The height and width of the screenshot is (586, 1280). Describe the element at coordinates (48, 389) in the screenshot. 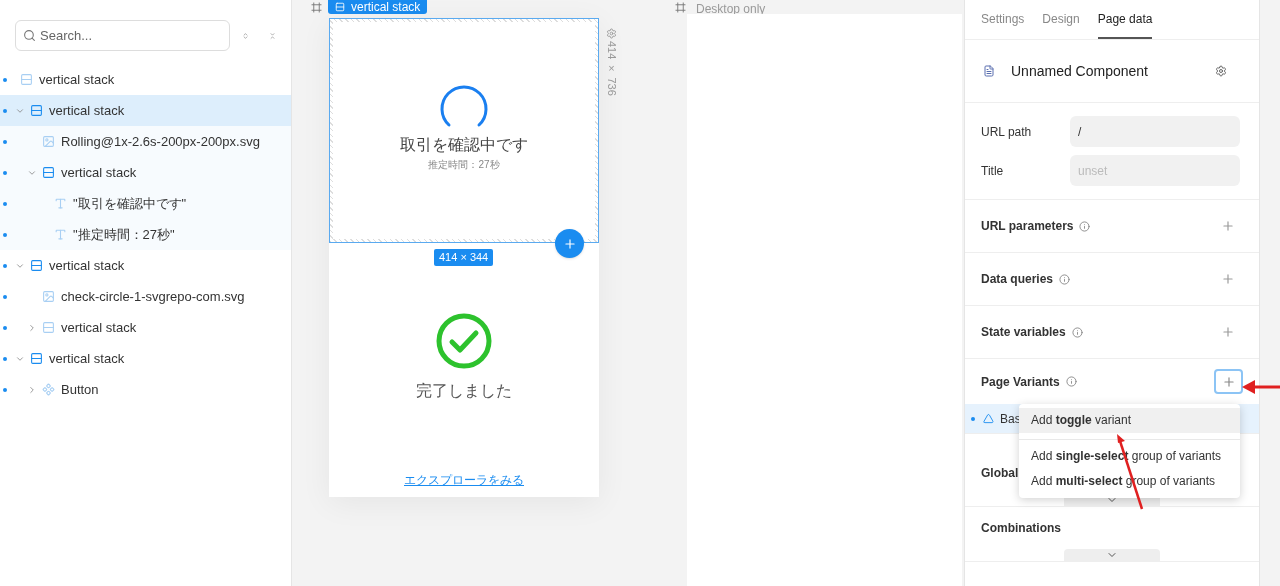

I see `component-icon` at that location.